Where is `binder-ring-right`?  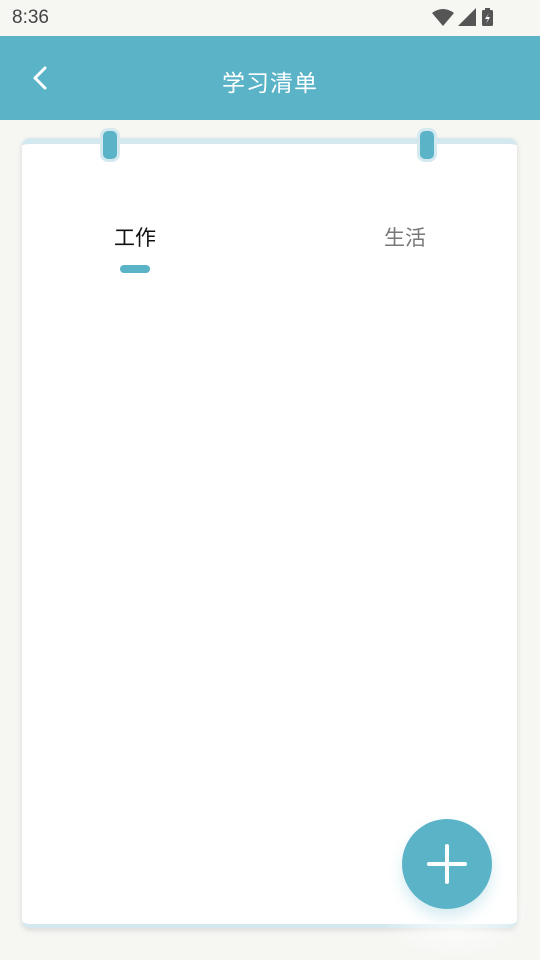 binder-ring-right is located at coordinates (427, 145).